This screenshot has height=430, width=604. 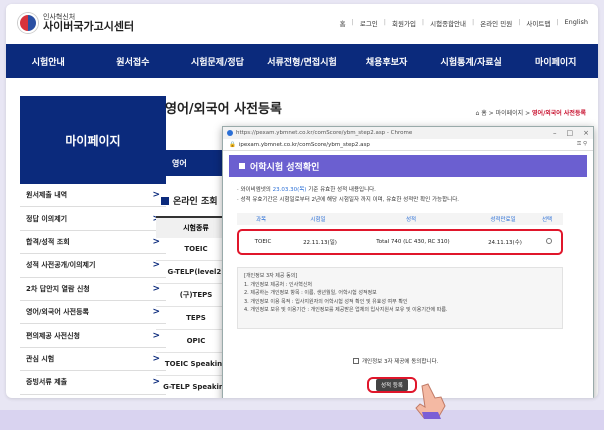 What do you see at coordinates (93, 360) in the screenshot?
I see `sidebar-item-interest-exam: 관심 시험 >` at bounding box center [93, 360].